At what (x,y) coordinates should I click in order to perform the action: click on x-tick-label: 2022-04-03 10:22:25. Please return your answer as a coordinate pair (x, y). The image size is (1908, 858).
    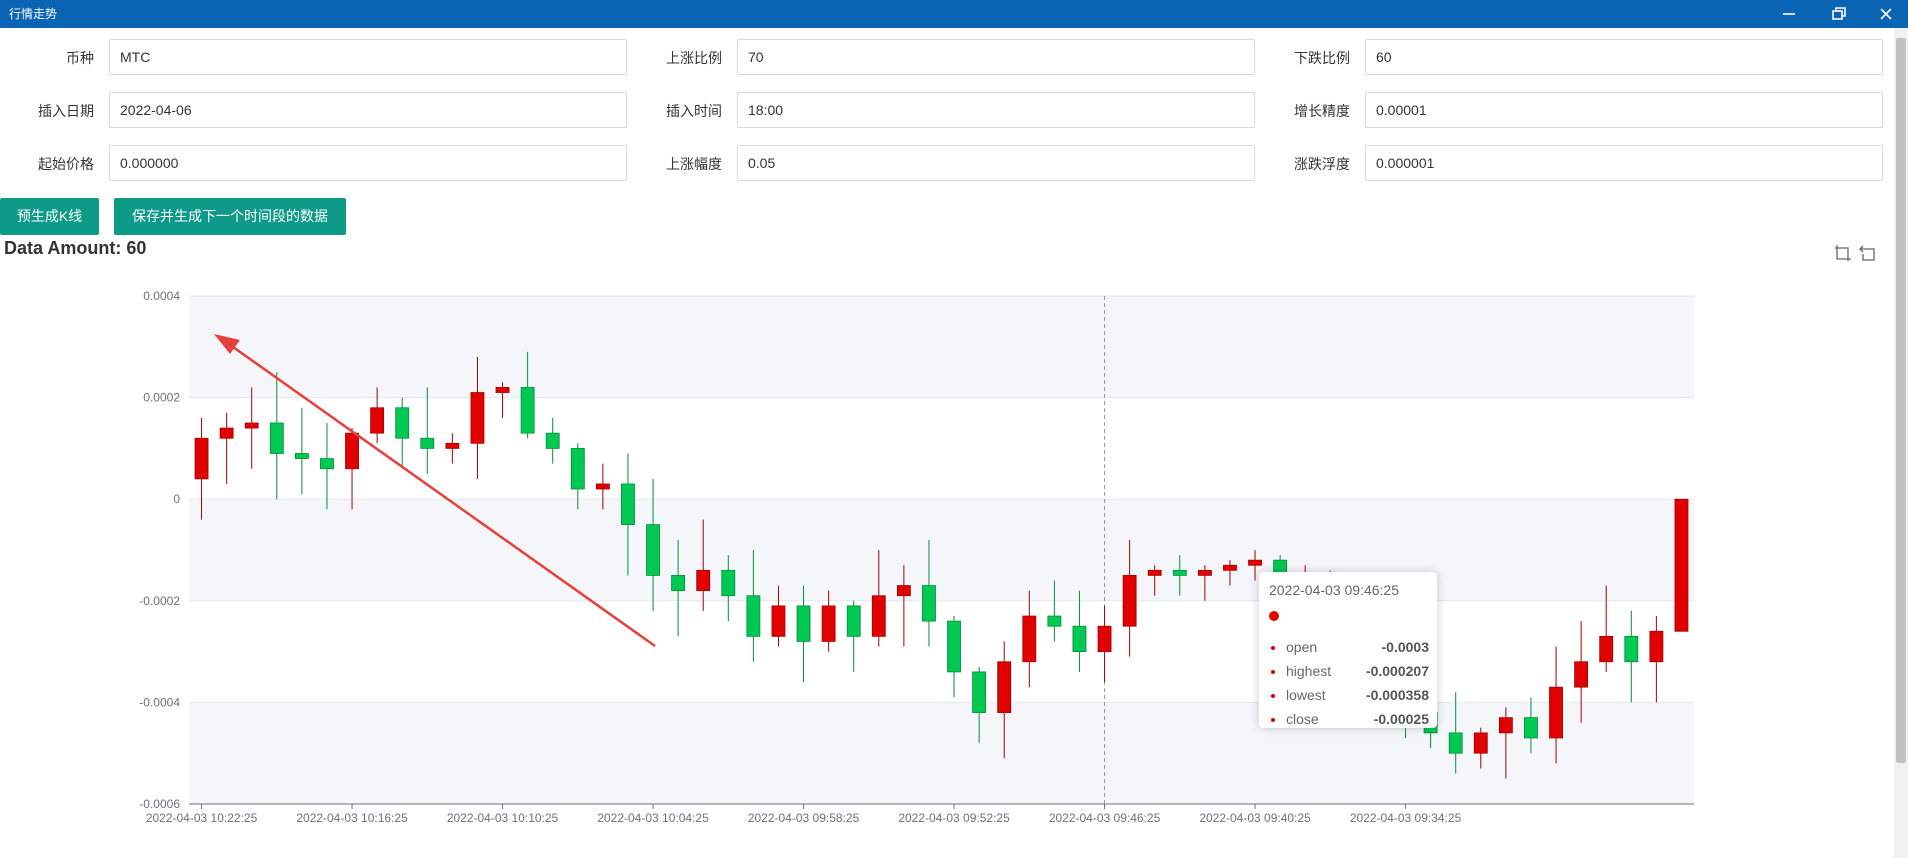
    Looking at the image, I should click on (202, 818).